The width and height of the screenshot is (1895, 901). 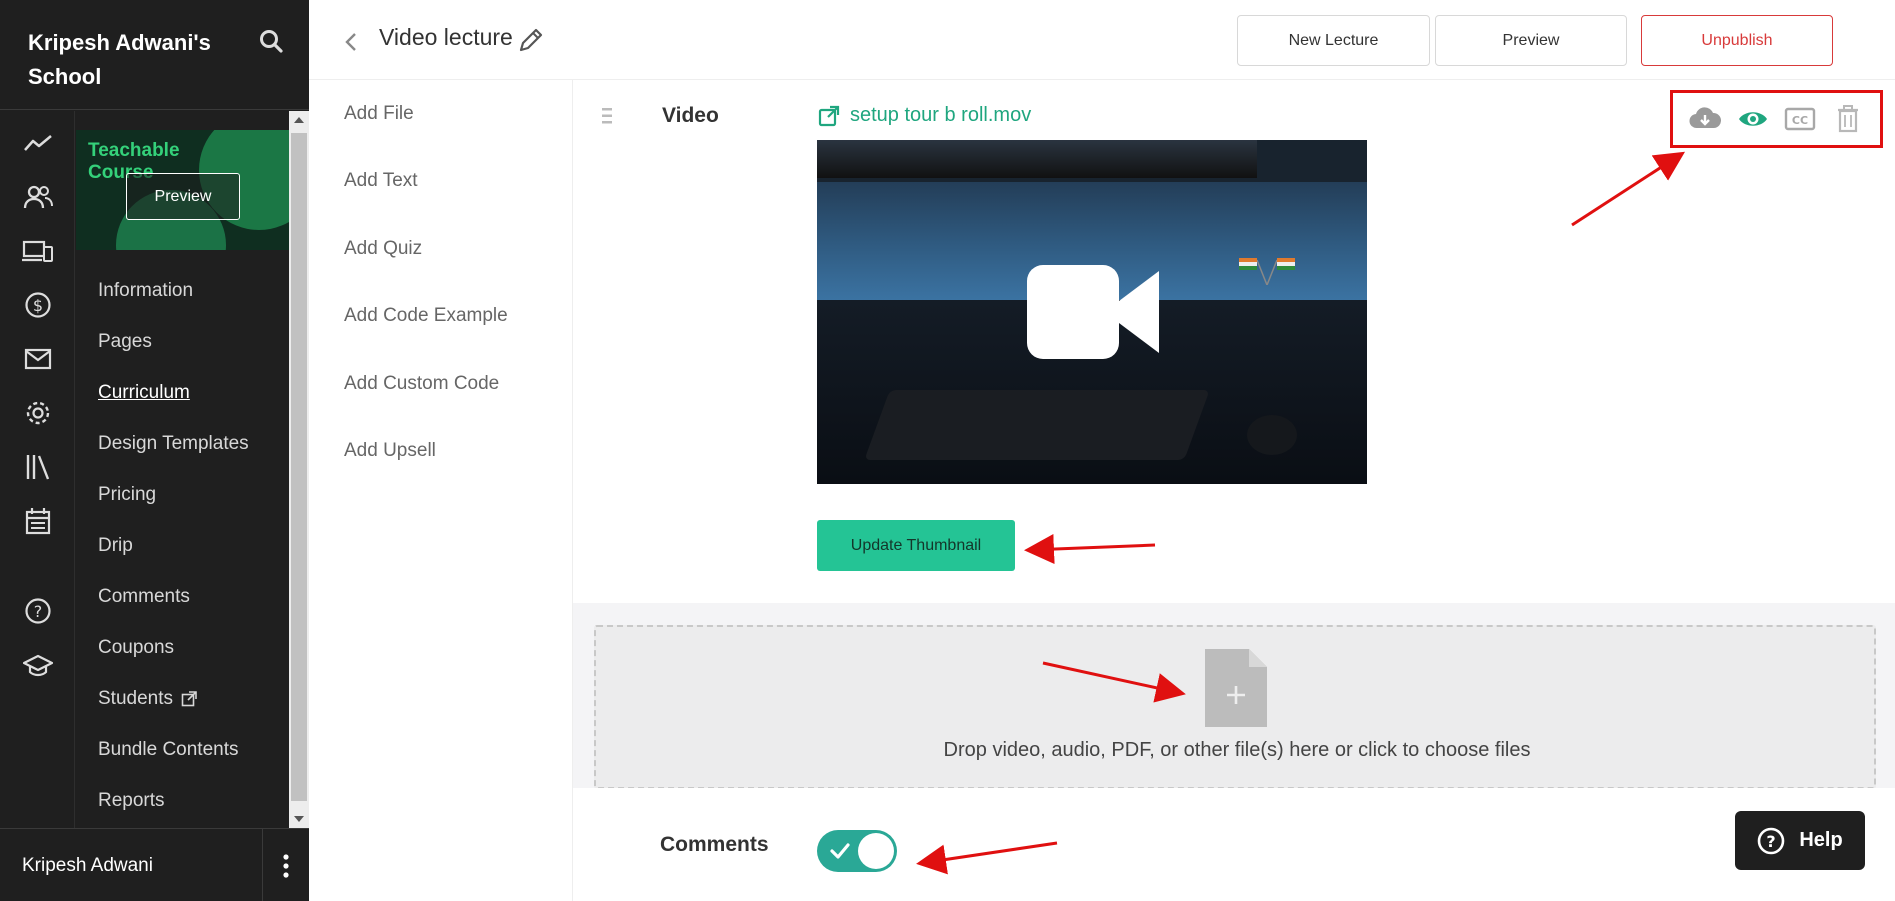 I want to click on add-upsell-link: Add Upsell, so click(x=440, y=452).